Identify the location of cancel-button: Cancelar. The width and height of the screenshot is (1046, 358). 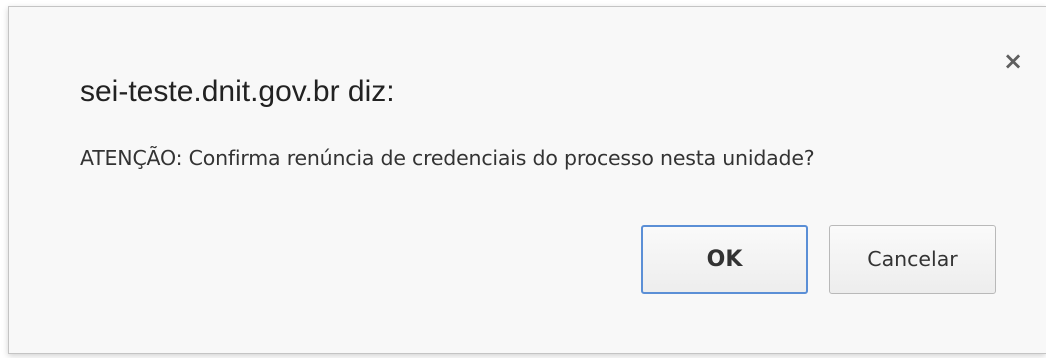
(912, 259).